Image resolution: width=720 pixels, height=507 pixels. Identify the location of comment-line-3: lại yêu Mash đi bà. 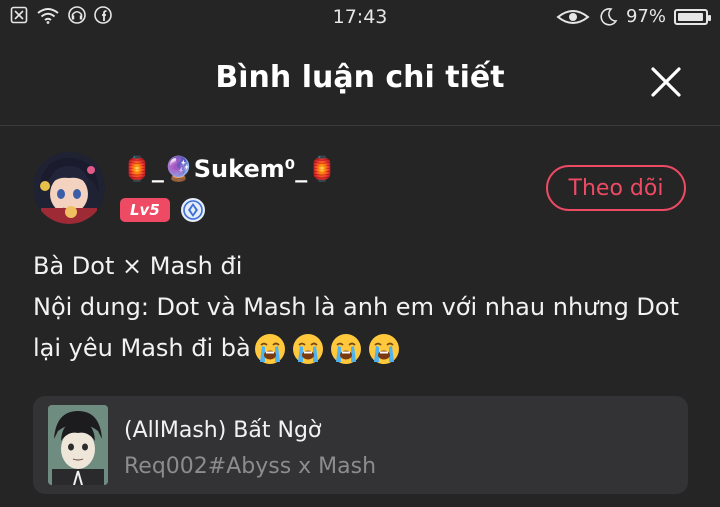
(368, 348).